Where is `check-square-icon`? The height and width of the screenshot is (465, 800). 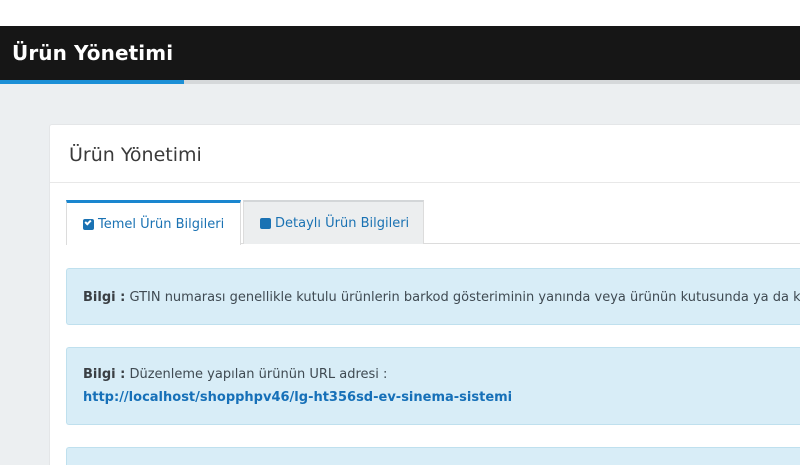
check-square-icon is located at coordinates (88, 223).